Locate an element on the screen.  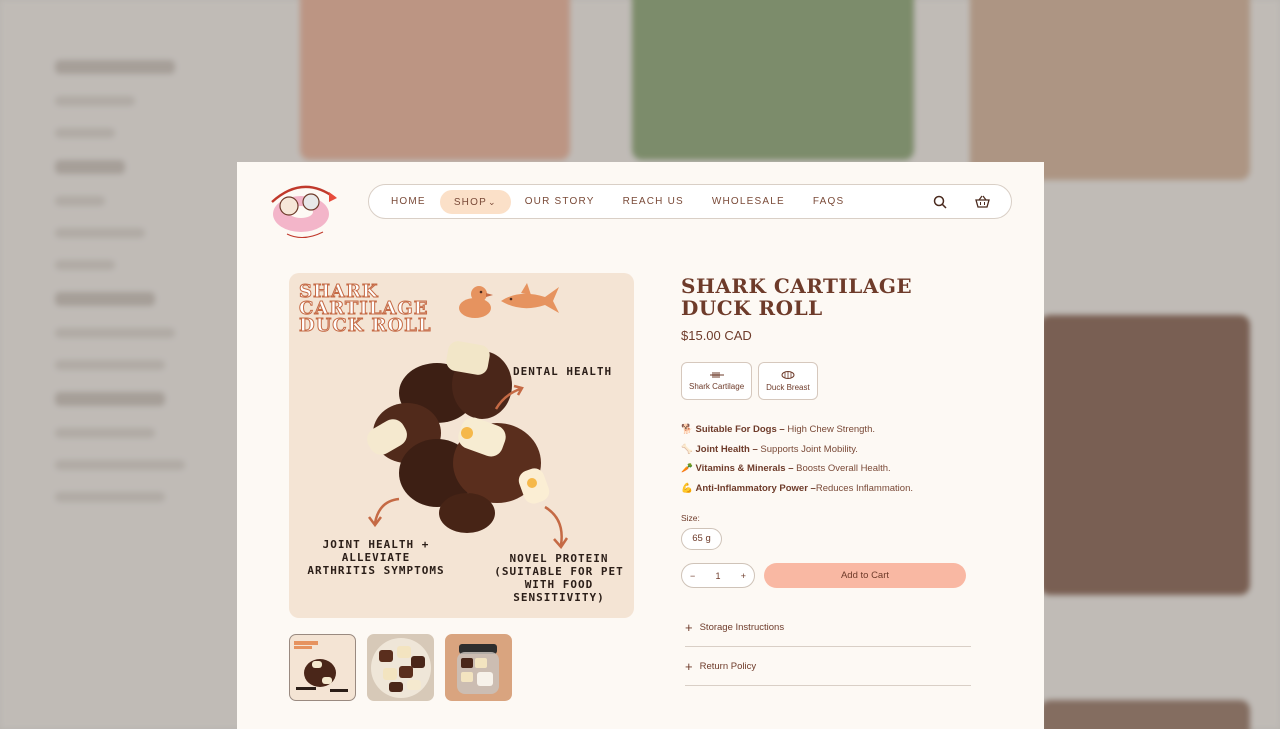
ingredient-chip-shark-cartilage: Shark Cartilage is located at coordinates (717, 381).